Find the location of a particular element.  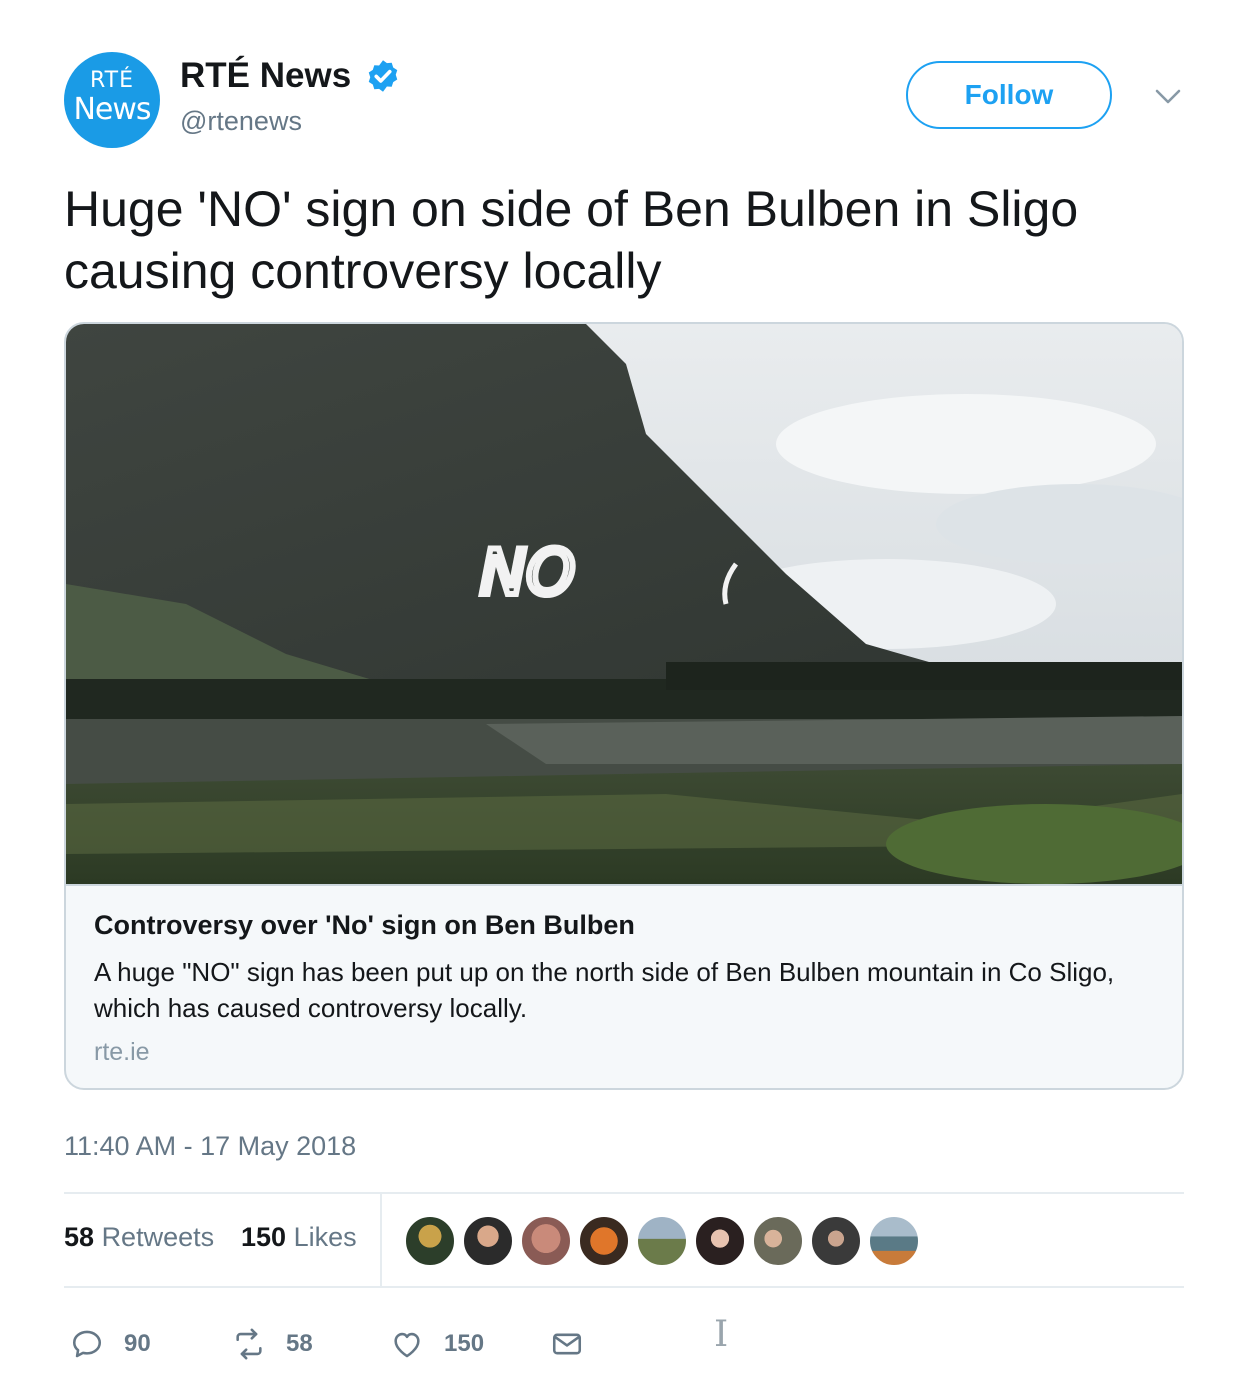

retweets-count: 58 is located at coordinates (79, 1237).